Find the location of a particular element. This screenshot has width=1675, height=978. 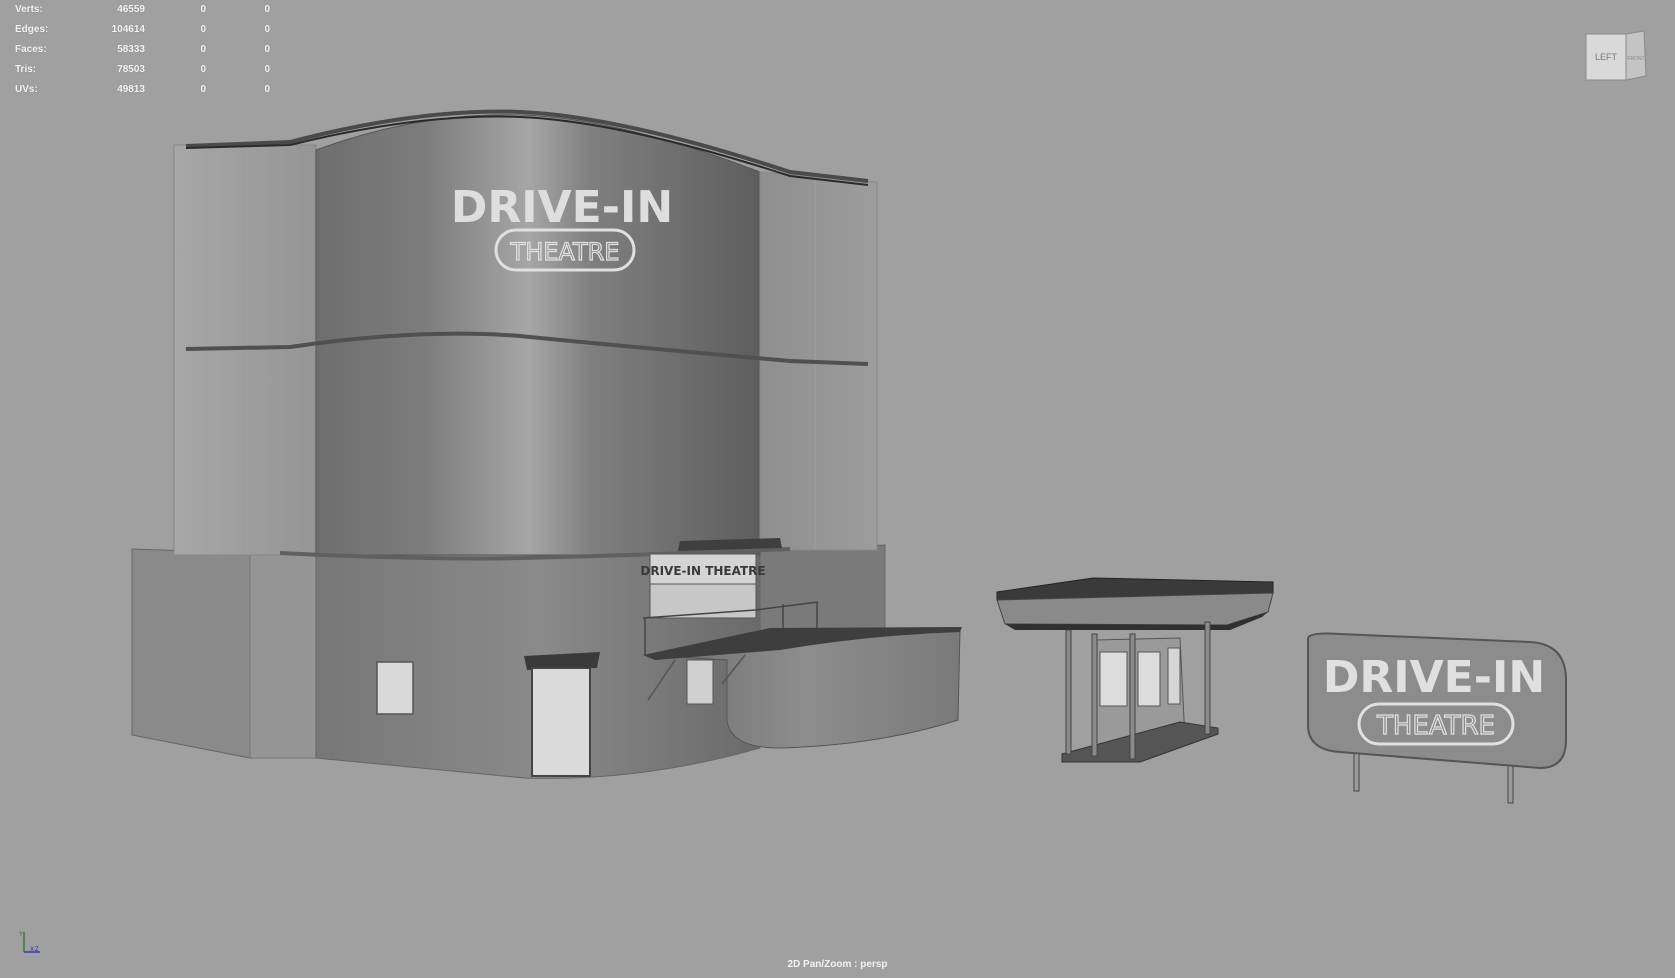

hud-row-faces: Faces: 58333 0 0 is located at coordinates (142, 50).